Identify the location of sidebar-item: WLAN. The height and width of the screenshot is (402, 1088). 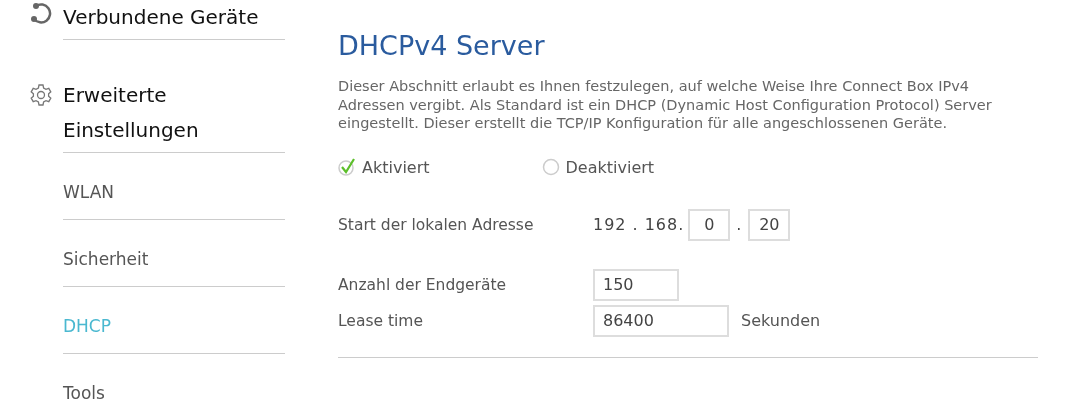
(174, 186).